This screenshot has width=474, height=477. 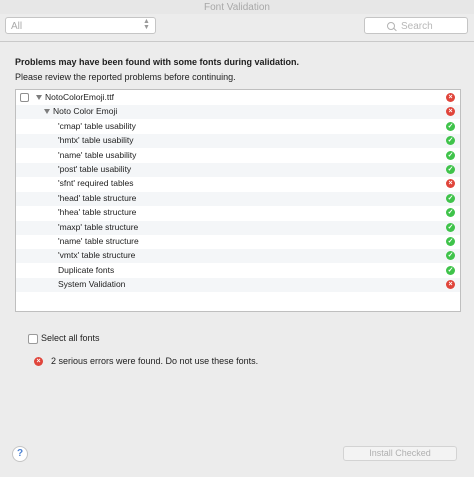 What do you see at coordinates (238, 98) in the screenshot?
I see `tree-row: NotoColorEmoji.ttf ×` at bounding box center [238, 98].